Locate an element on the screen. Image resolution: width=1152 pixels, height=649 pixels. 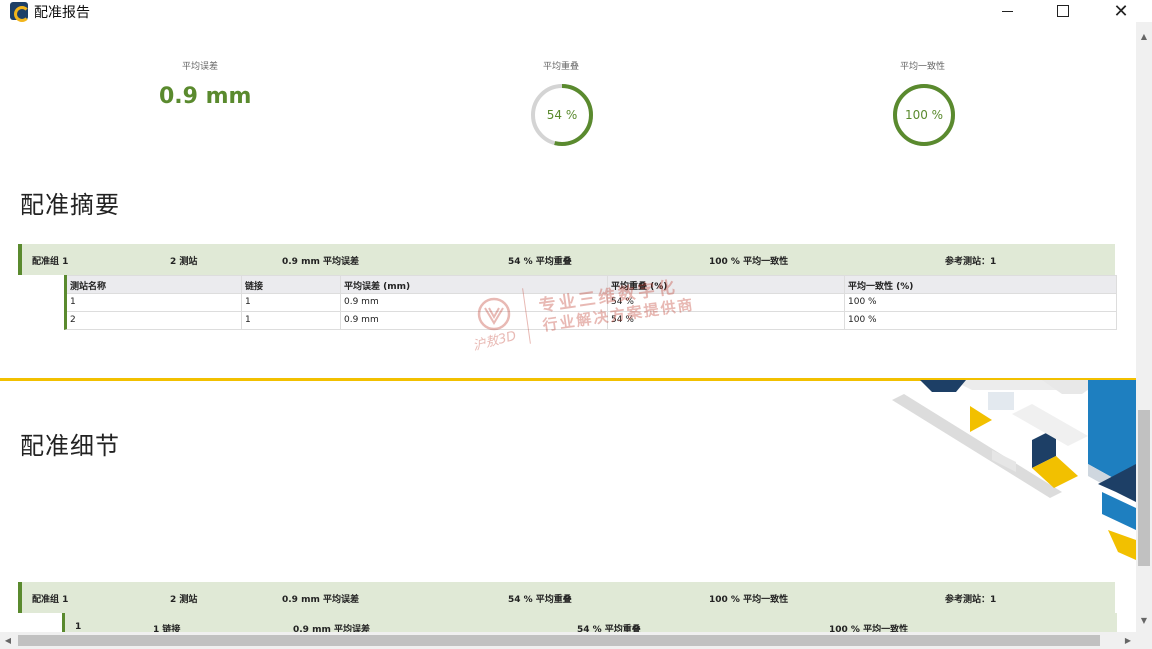
app-logo-icon is located at coordinates (20, 12).